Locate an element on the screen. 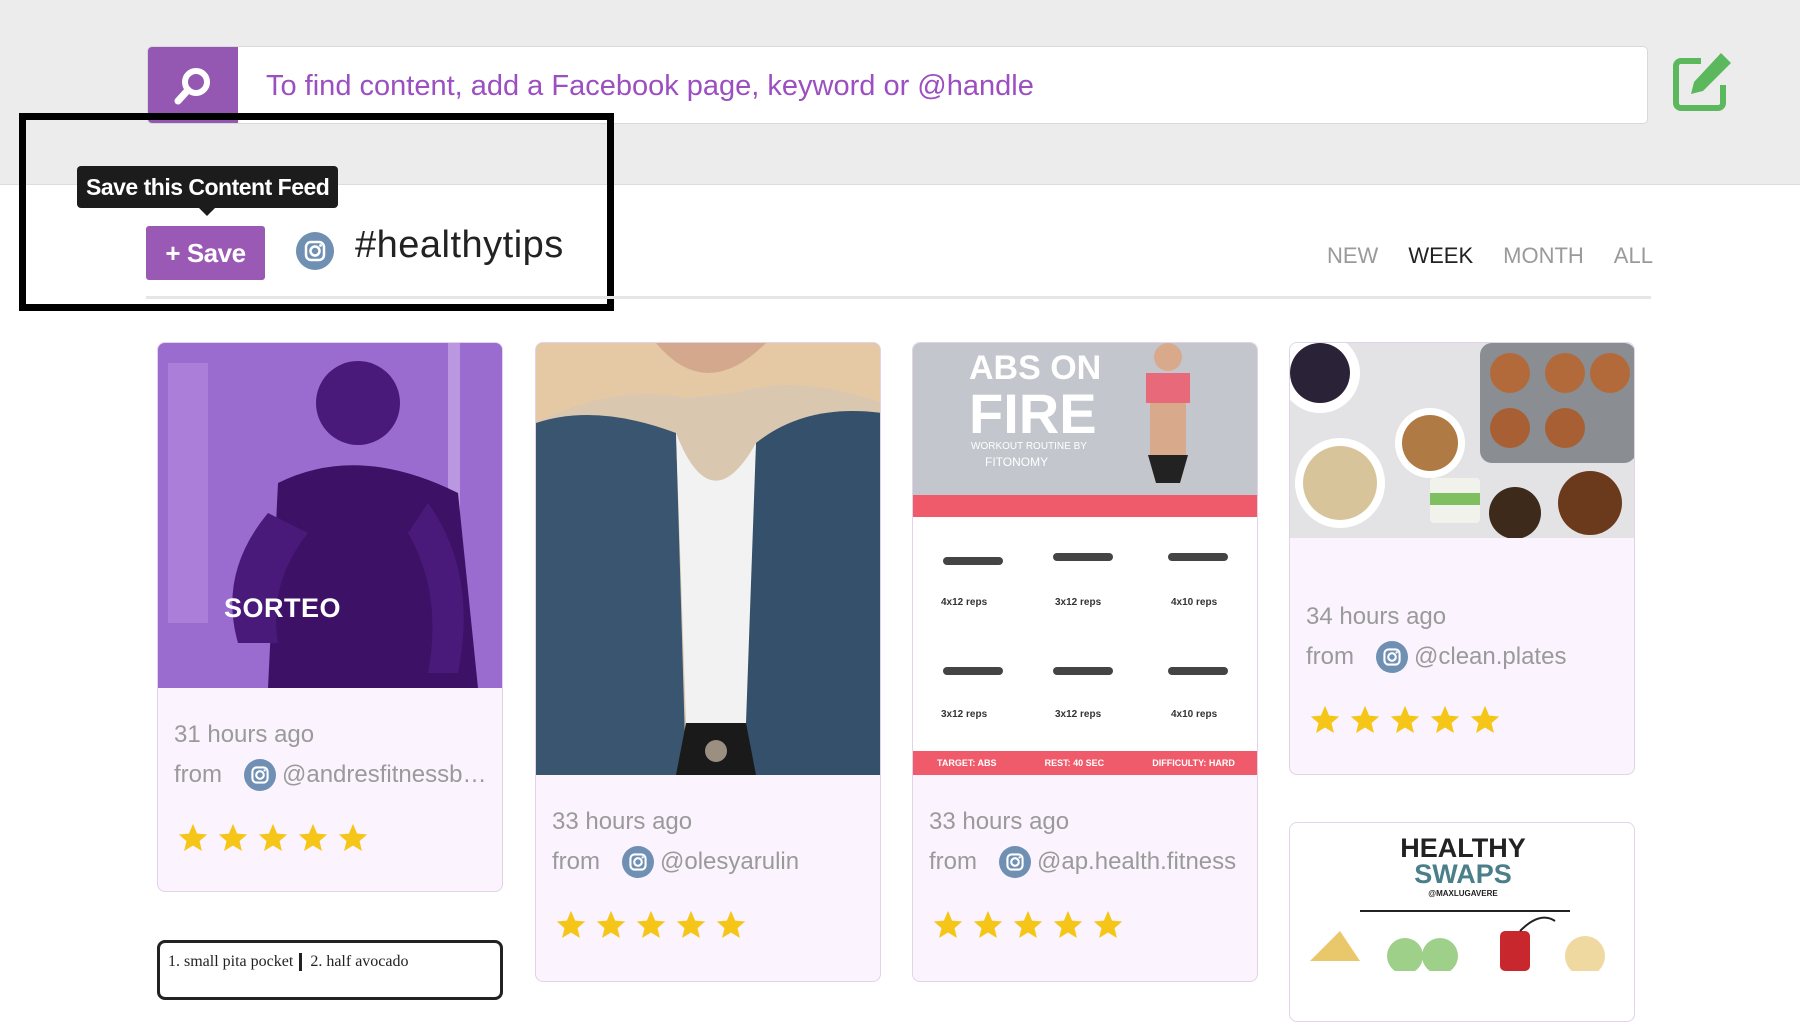 This screenshot has height=1022, width=1800. card-image-text: 1. small pita pocket 2. half avocado is located at coordinates (288, 962).